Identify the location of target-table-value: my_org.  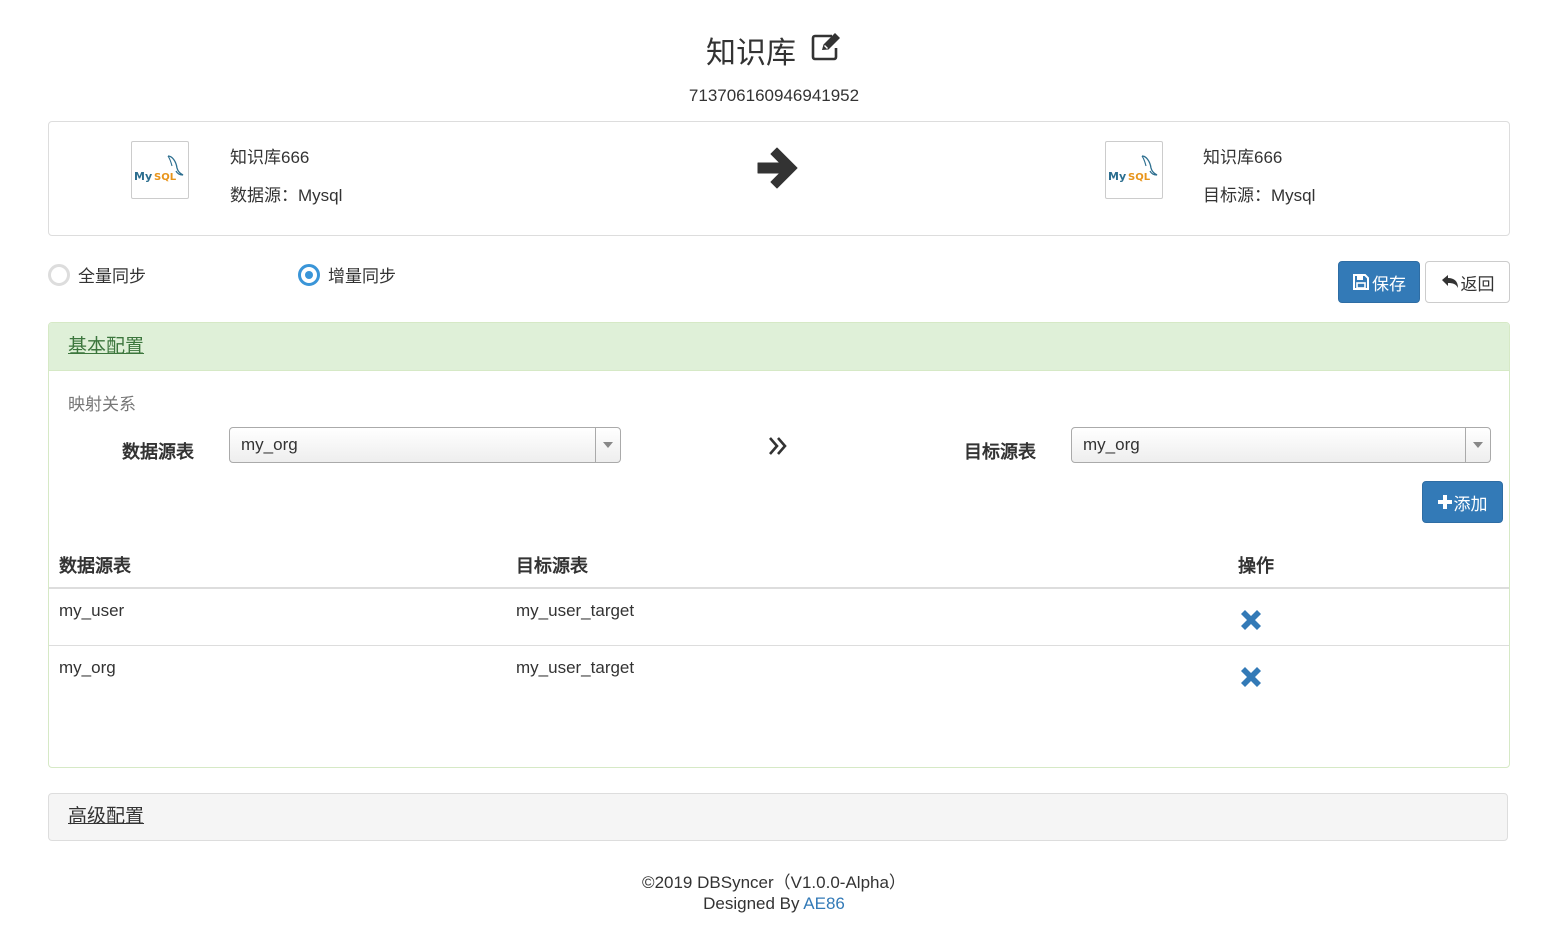
(1111, 444).